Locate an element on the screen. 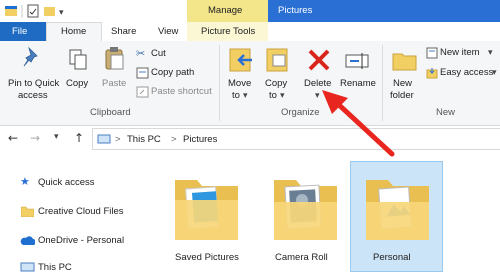 The height and width of the screenshot is (276, 500). tab-home: Home is located at coordinates (74, 32).